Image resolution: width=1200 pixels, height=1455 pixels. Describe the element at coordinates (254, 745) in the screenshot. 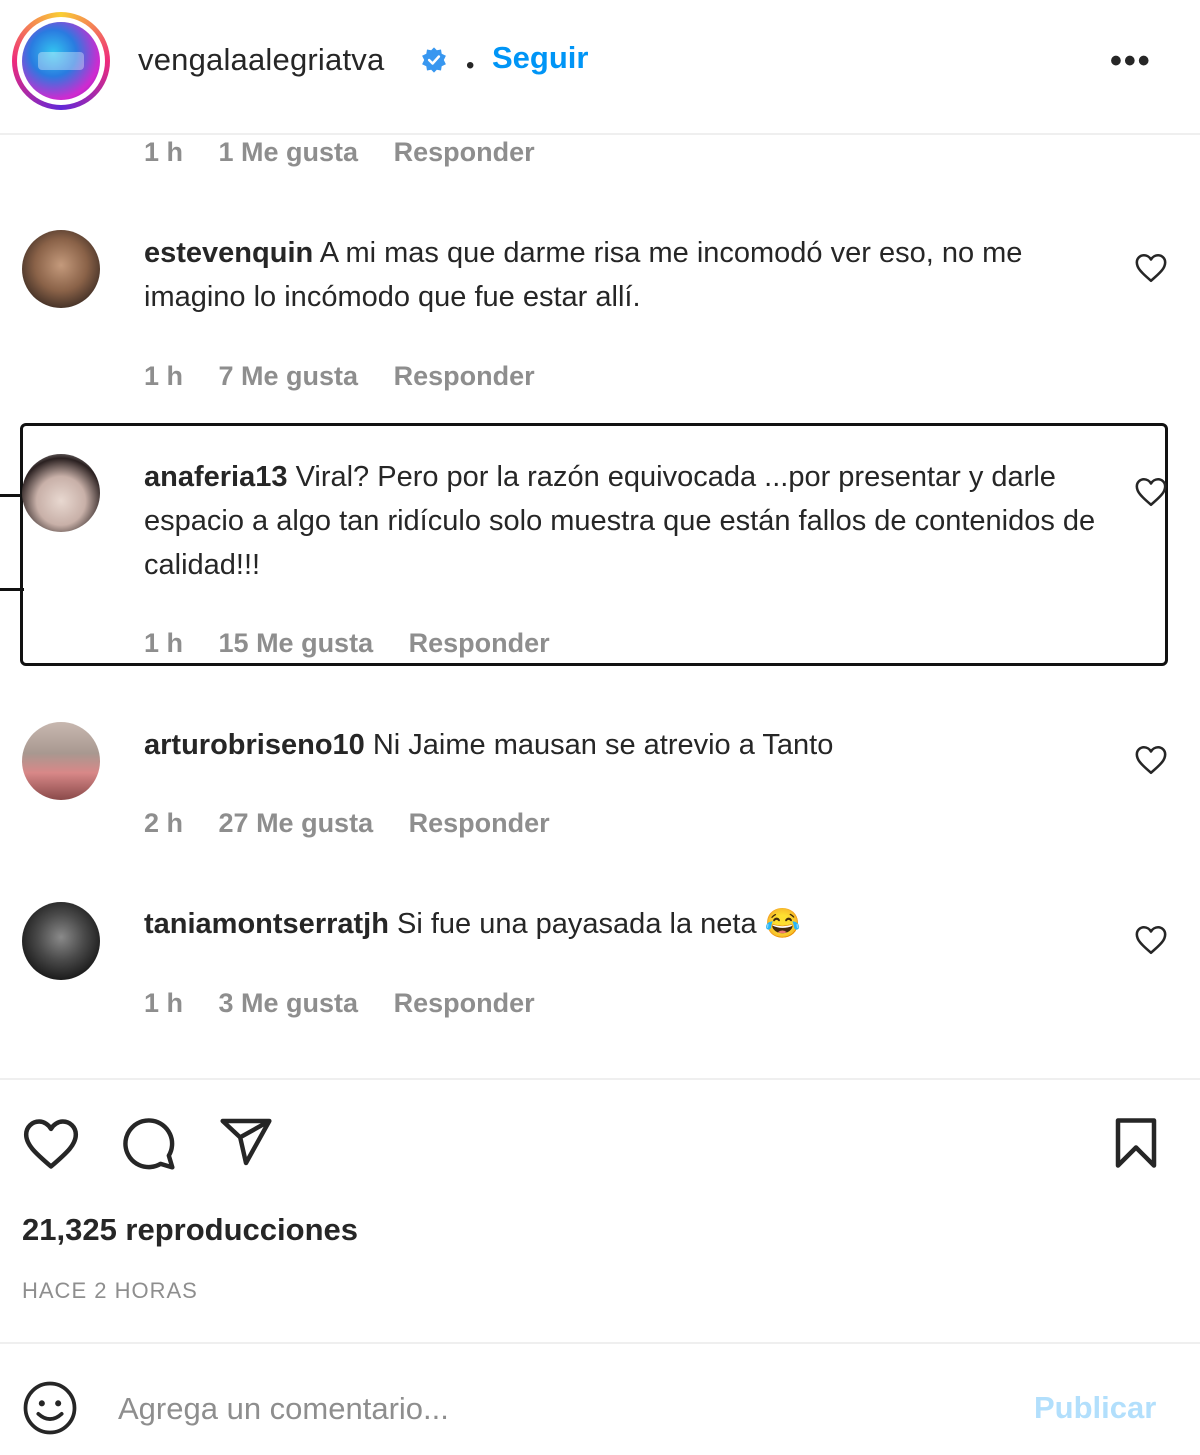

I see `comment-username: arturobriseno10` at that location.